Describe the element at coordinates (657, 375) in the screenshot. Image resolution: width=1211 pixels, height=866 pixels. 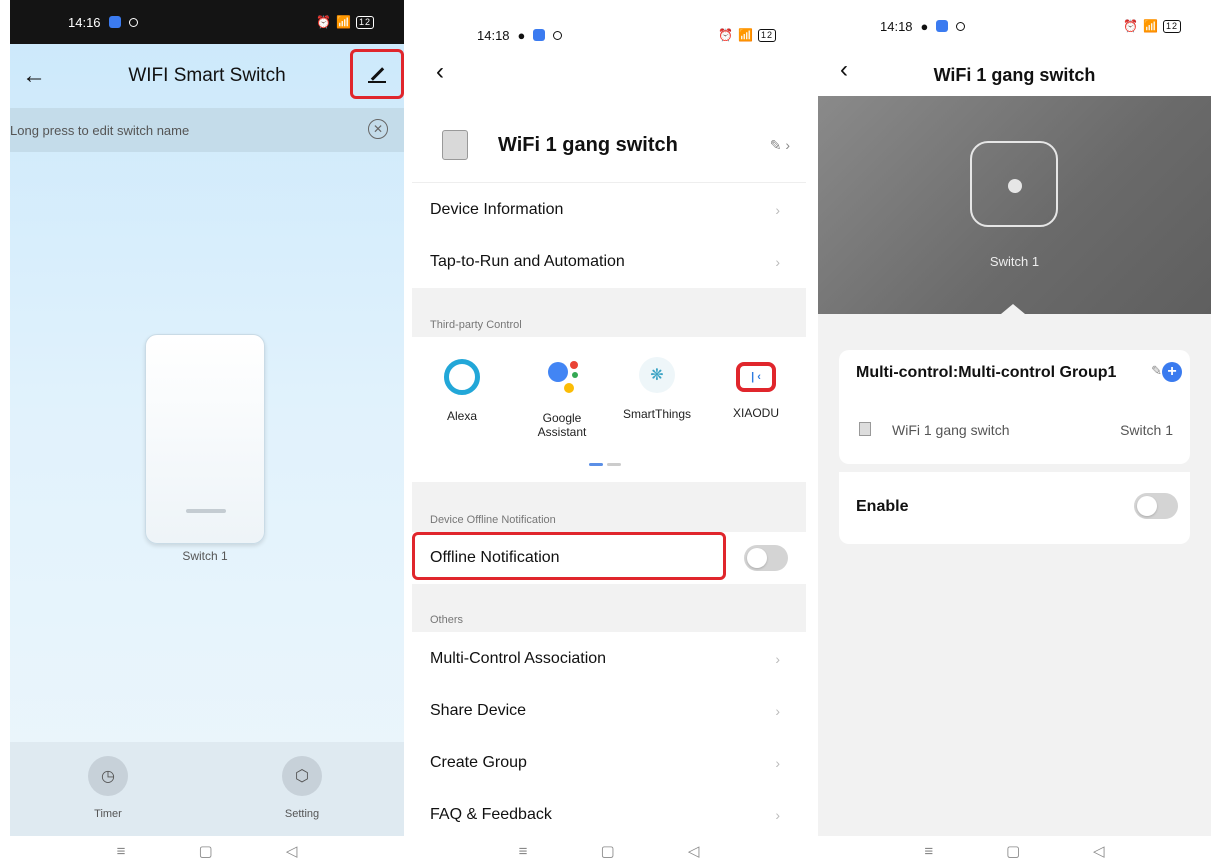
I see `smartthings-icon: ❋` at that location.